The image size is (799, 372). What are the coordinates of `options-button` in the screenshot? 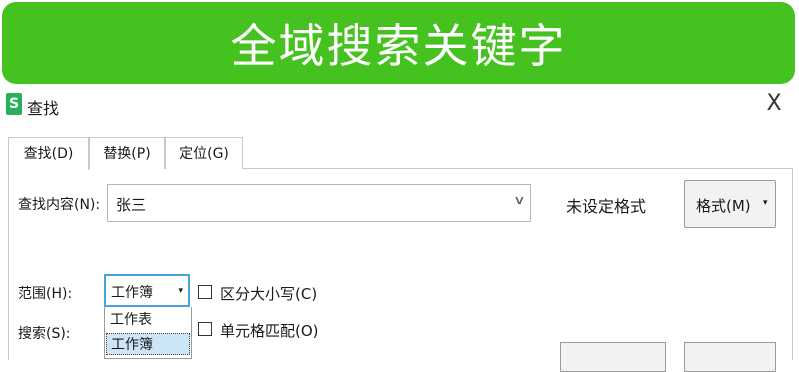 It's located at (730, 357).